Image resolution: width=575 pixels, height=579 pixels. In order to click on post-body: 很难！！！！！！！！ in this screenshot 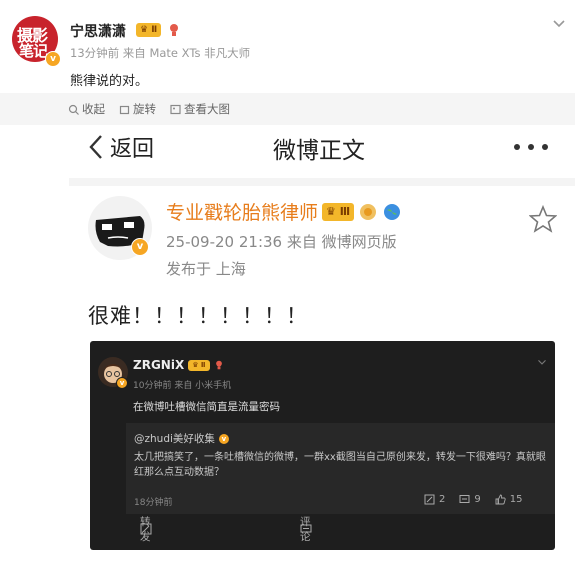, I will do `click(198, 316)`.